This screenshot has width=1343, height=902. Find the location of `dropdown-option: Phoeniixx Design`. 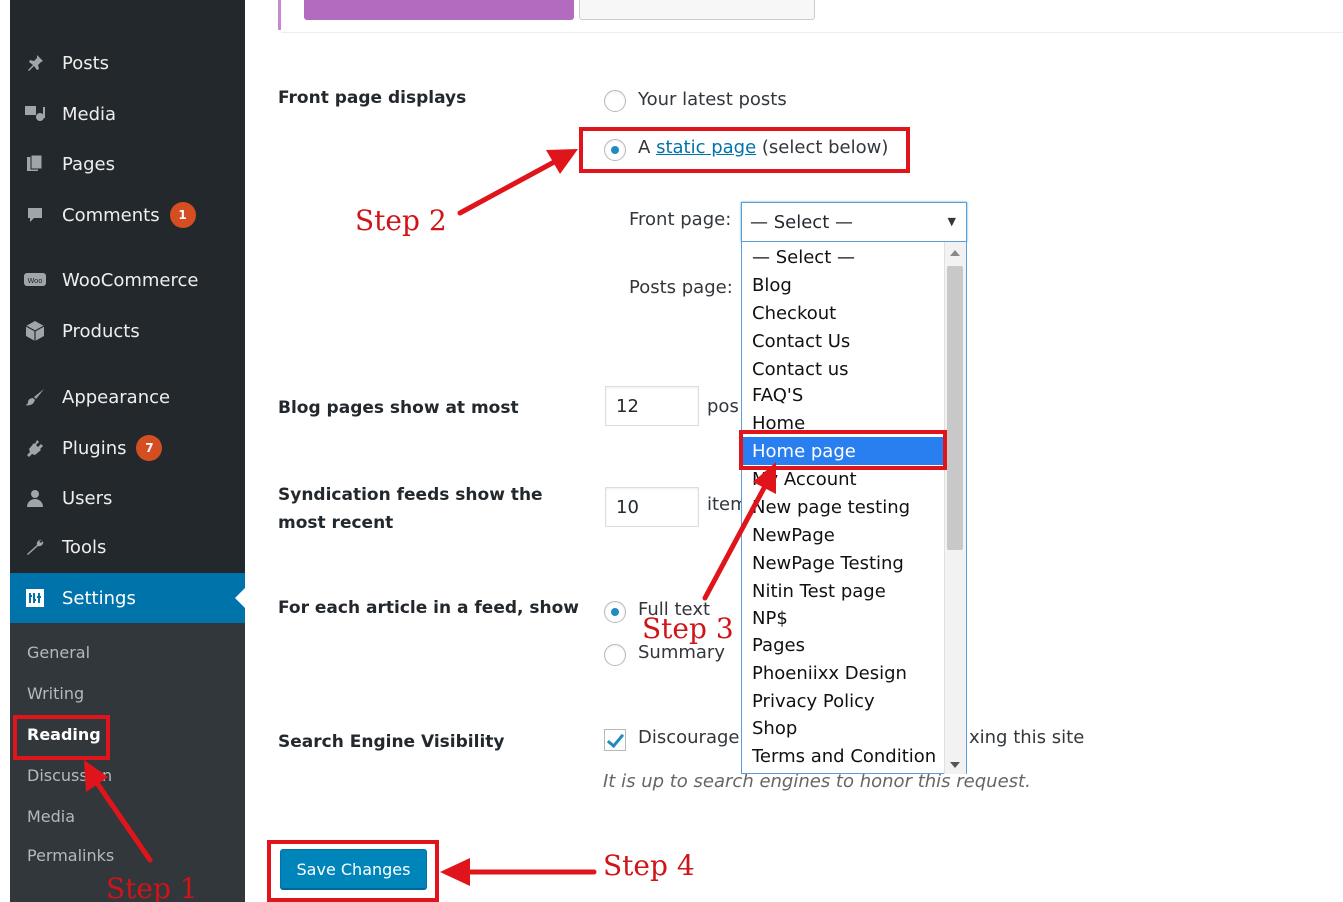

dropdown-option: Phoeniixx Design is located at coordinates (843, 673).